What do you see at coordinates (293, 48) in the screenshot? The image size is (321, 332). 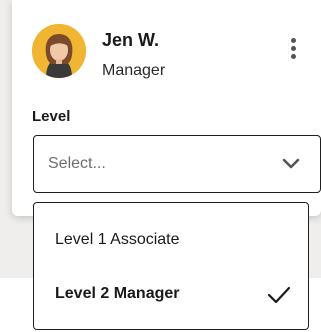 I see `more-vertical-icon` at bounding box center [293, 48].